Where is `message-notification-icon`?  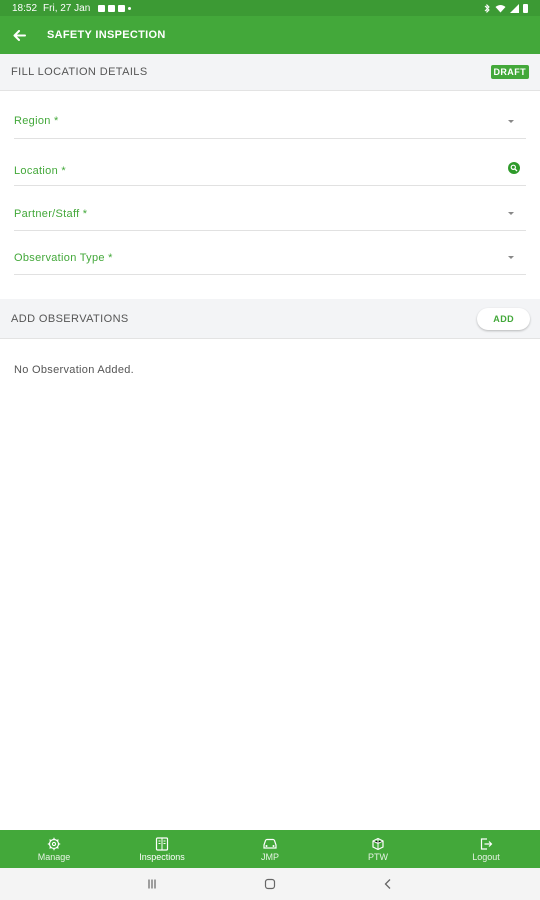
message-notification-icon is located at coordinates (122, 8).